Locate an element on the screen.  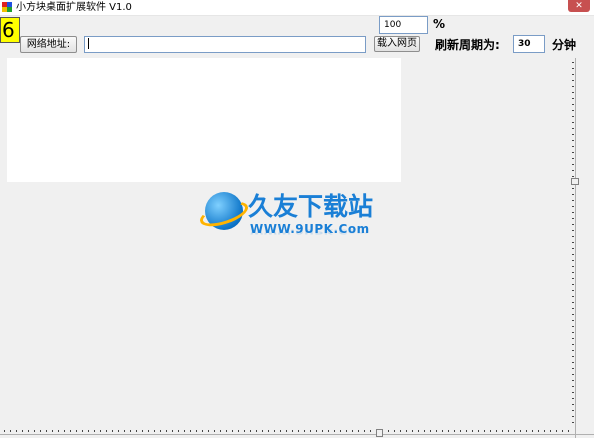
url-input is located at coordinates (225, 44).